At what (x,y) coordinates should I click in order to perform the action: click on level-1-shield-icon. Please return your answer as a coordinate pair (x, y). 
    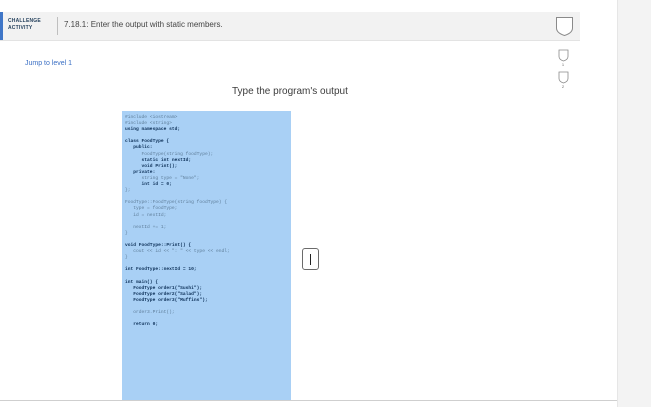
    Looking at the image, I should click on (563, 55).